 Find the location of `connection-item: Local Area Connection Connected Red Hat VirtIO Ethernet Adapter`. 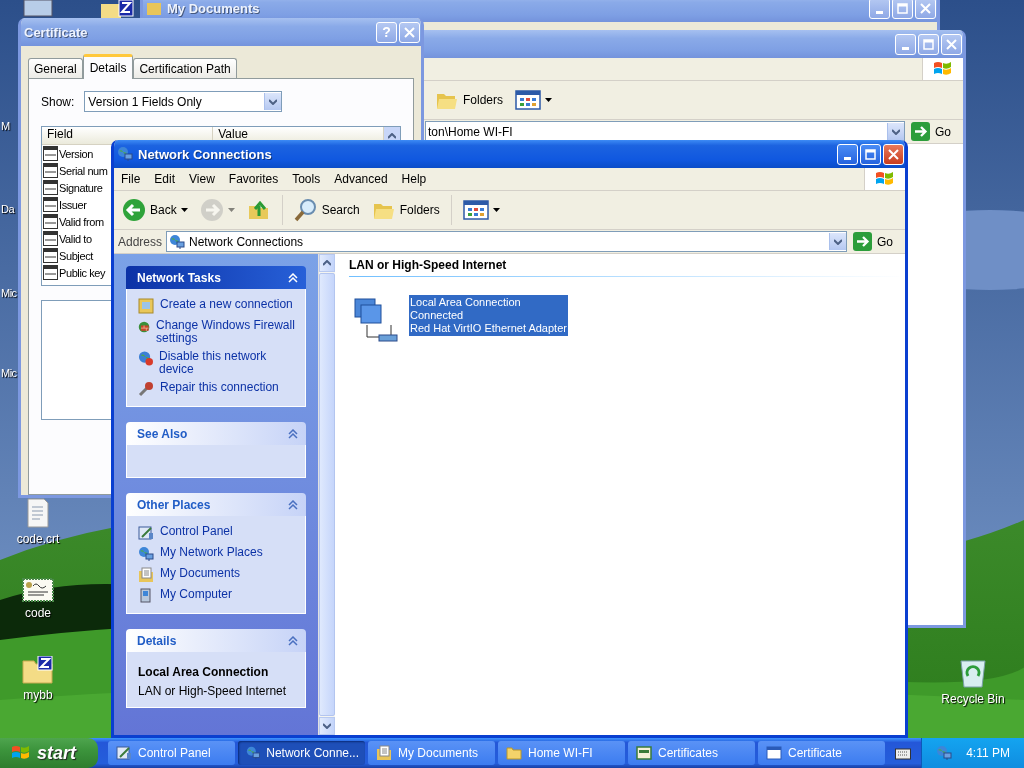

connection-item: Local Area Connection Connected Red Hat VirtIO Ethernet Adapter is located at coordinates (488, 315).